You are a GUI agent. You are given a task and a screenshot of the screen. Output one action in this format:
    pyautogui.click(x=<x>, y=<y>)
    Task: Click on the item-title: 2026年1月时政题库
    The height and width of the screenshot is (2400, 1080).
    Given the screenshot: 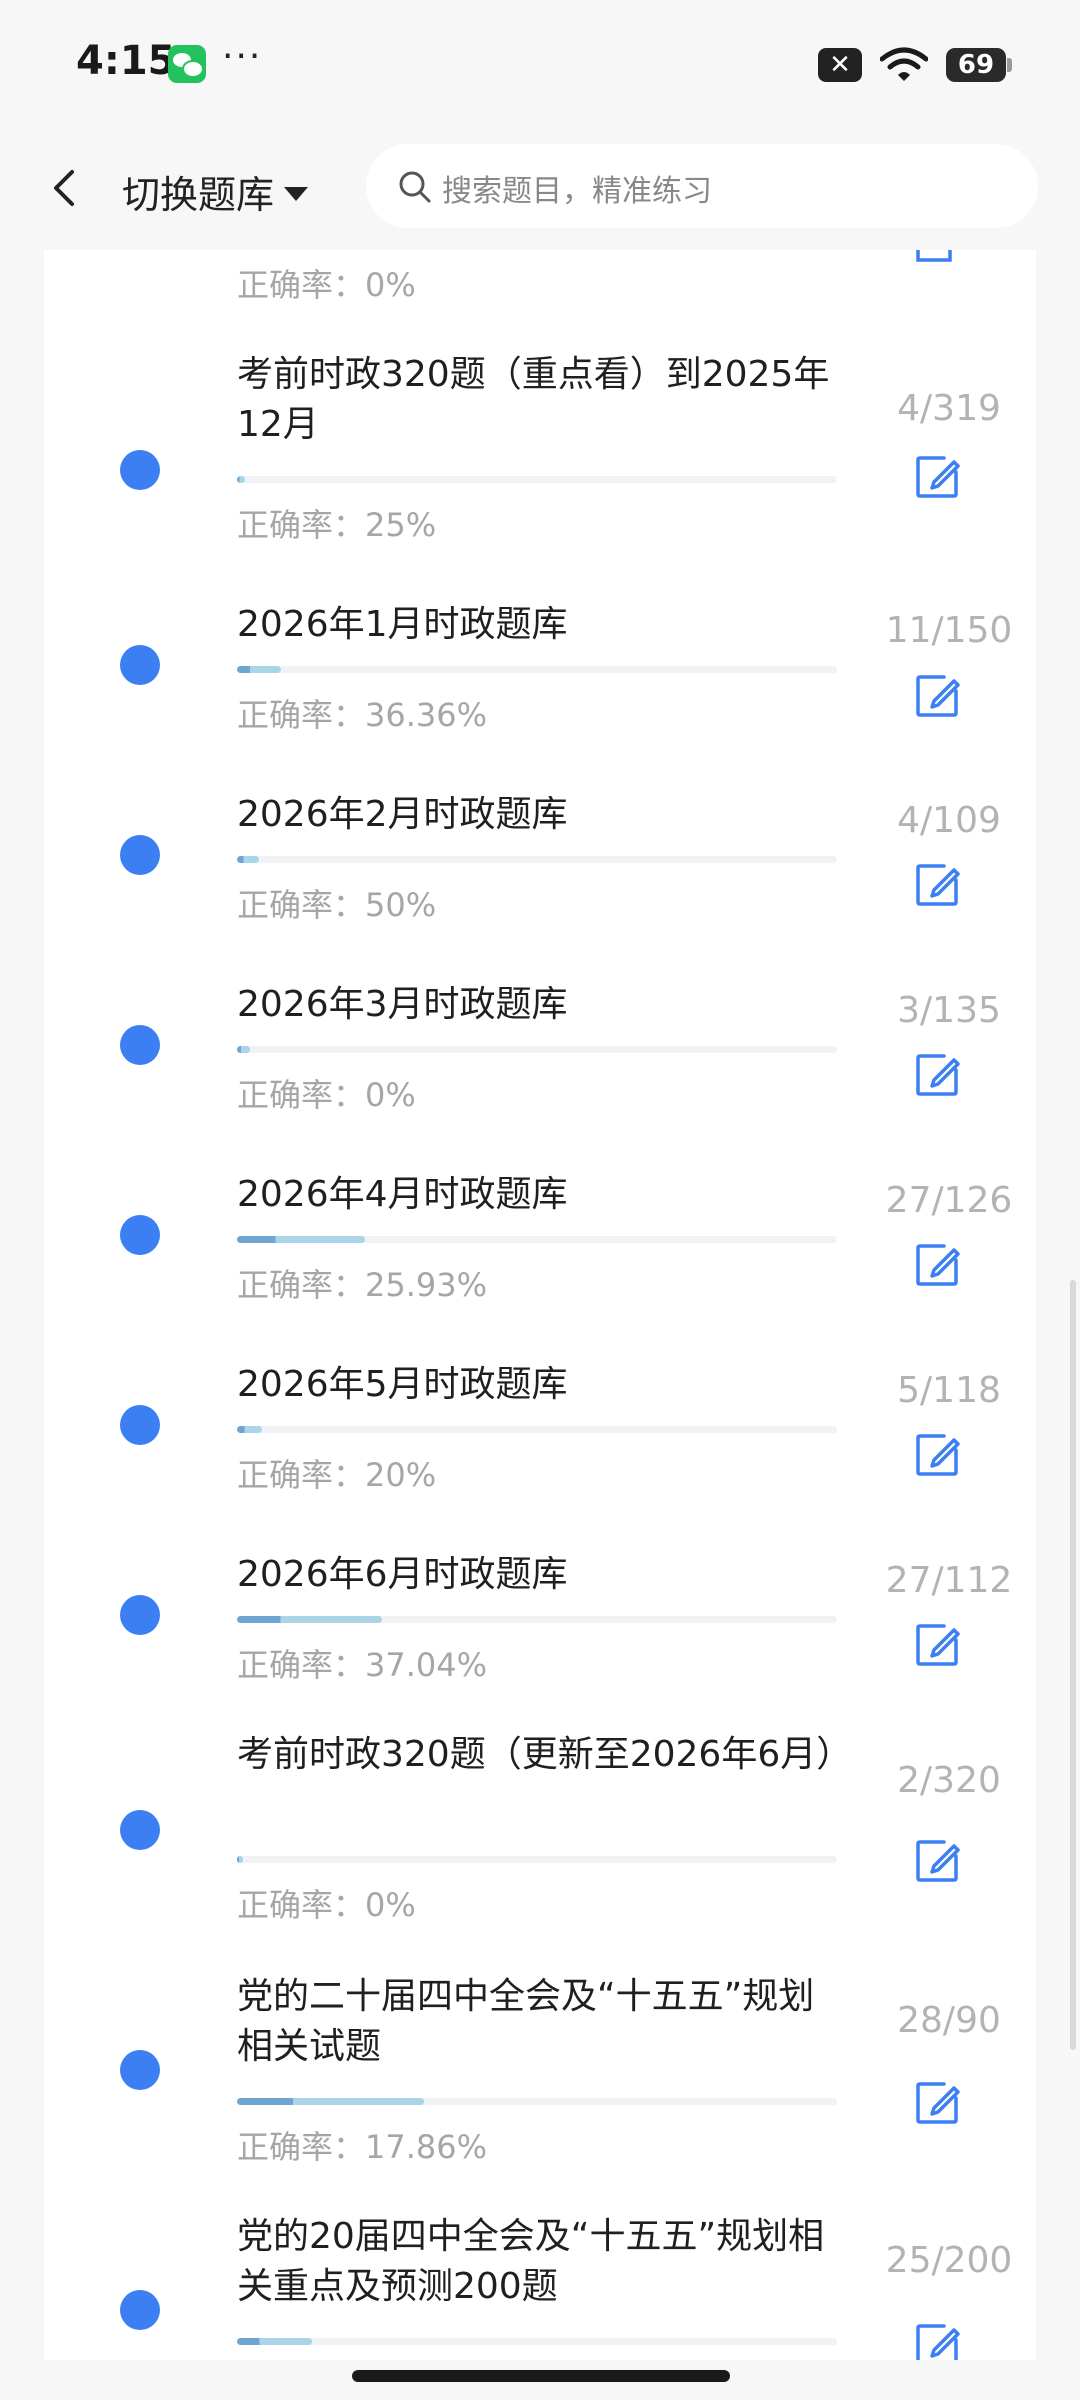 What is the action you would take?
    pyautogui.click(x=402, y=624)
    